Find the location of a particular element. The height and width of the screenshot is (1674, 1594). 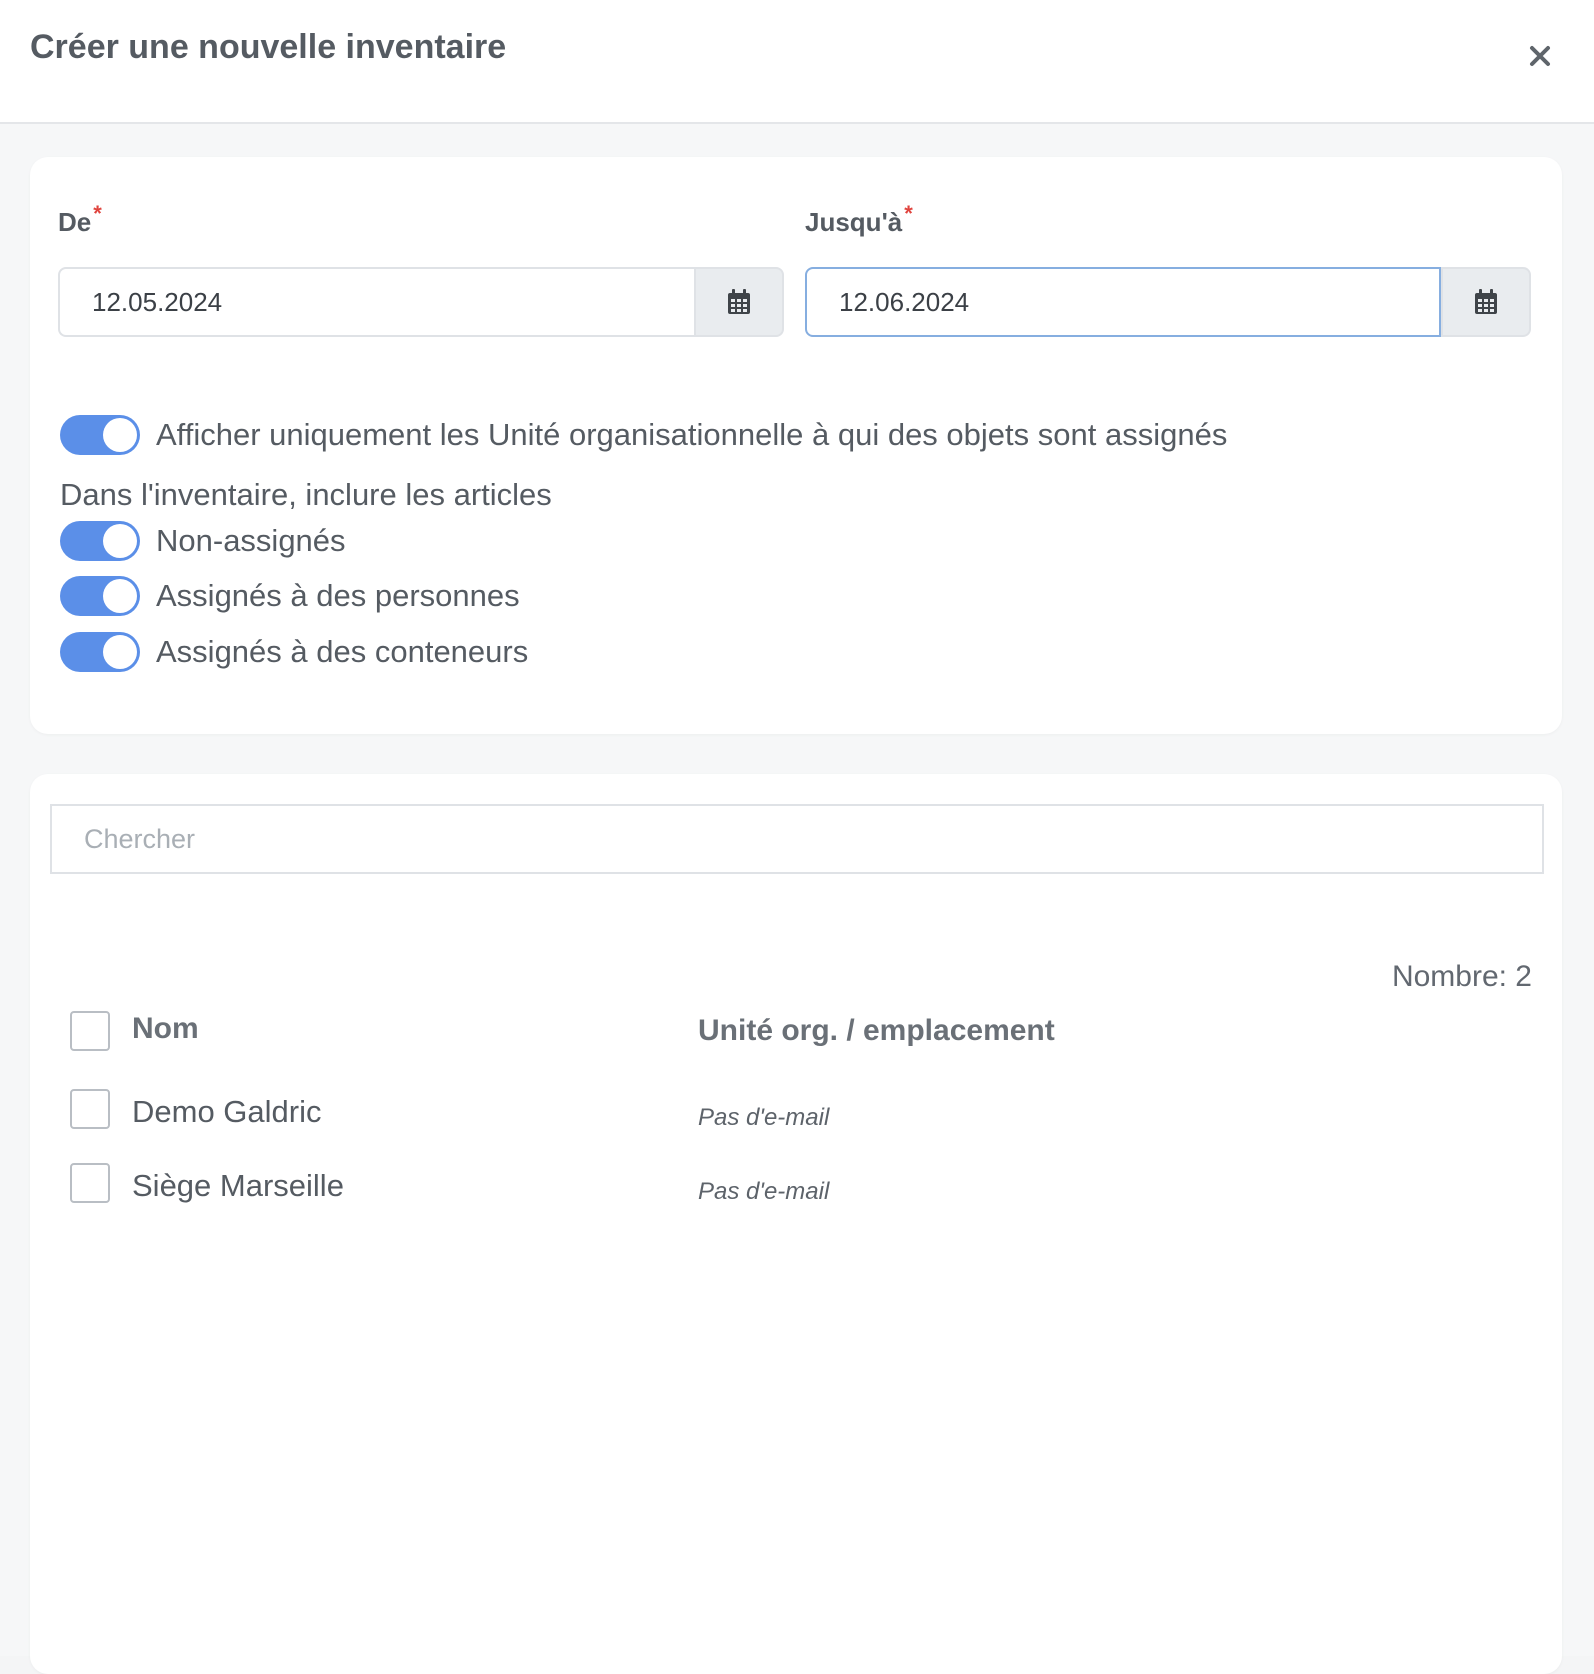

column-header-org: Unité org. / emplacement is located at coordinates (876, 1030).